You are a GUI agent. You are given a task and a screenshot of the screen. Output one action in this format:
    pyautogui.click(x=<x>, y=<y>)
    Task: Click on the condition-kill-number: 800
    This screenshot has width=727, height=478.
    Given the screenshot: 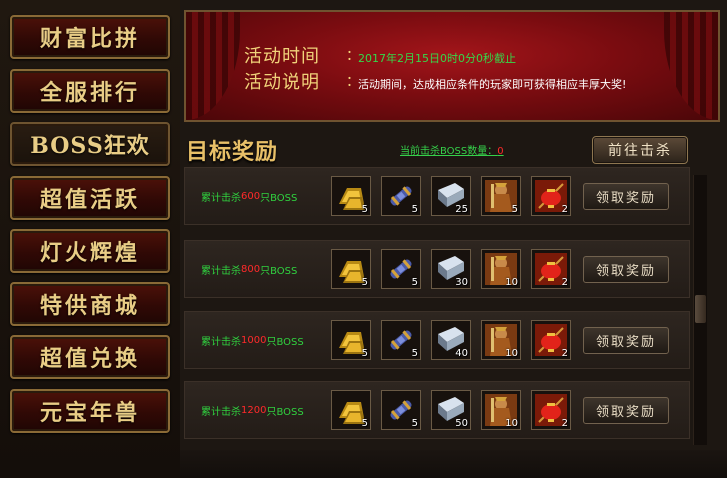 What is the action you would take?
    pyautogui.click(x=251, y=269)
    